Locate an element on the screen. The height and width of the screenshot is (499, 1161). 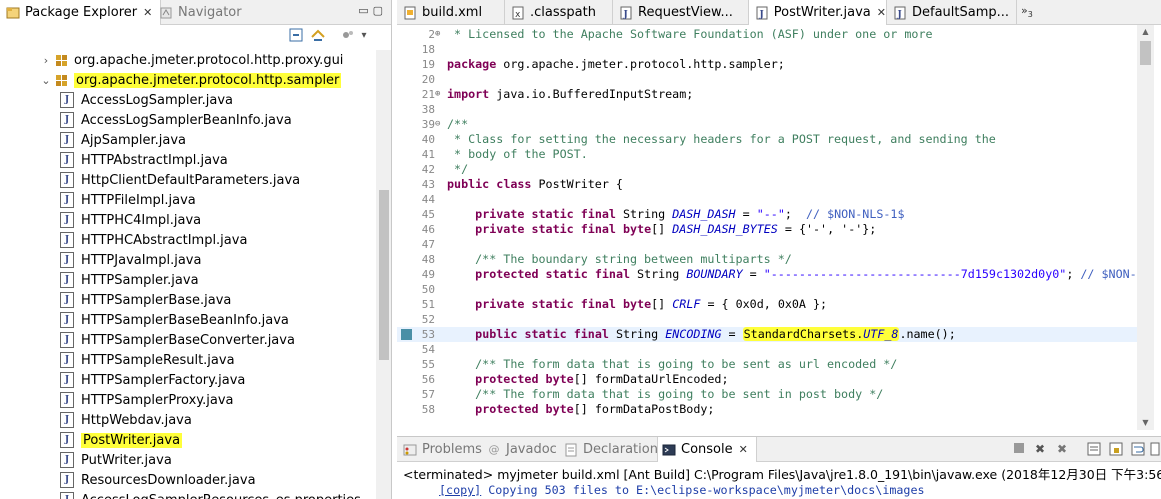
package-icon is located at coordinates (62, 60).